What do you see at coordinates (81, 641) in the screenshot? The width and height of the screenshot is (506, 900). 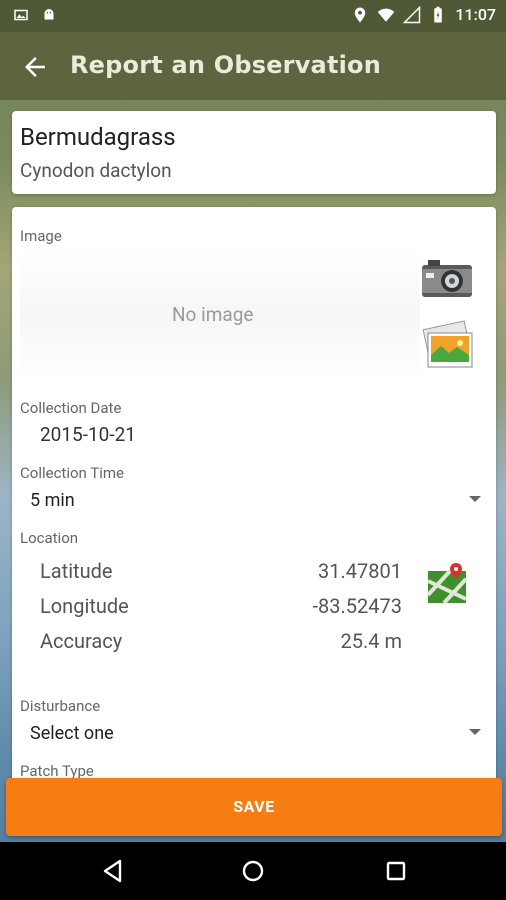 I see `accuracy-label: Accuracy` at bounding box center [81, 641].